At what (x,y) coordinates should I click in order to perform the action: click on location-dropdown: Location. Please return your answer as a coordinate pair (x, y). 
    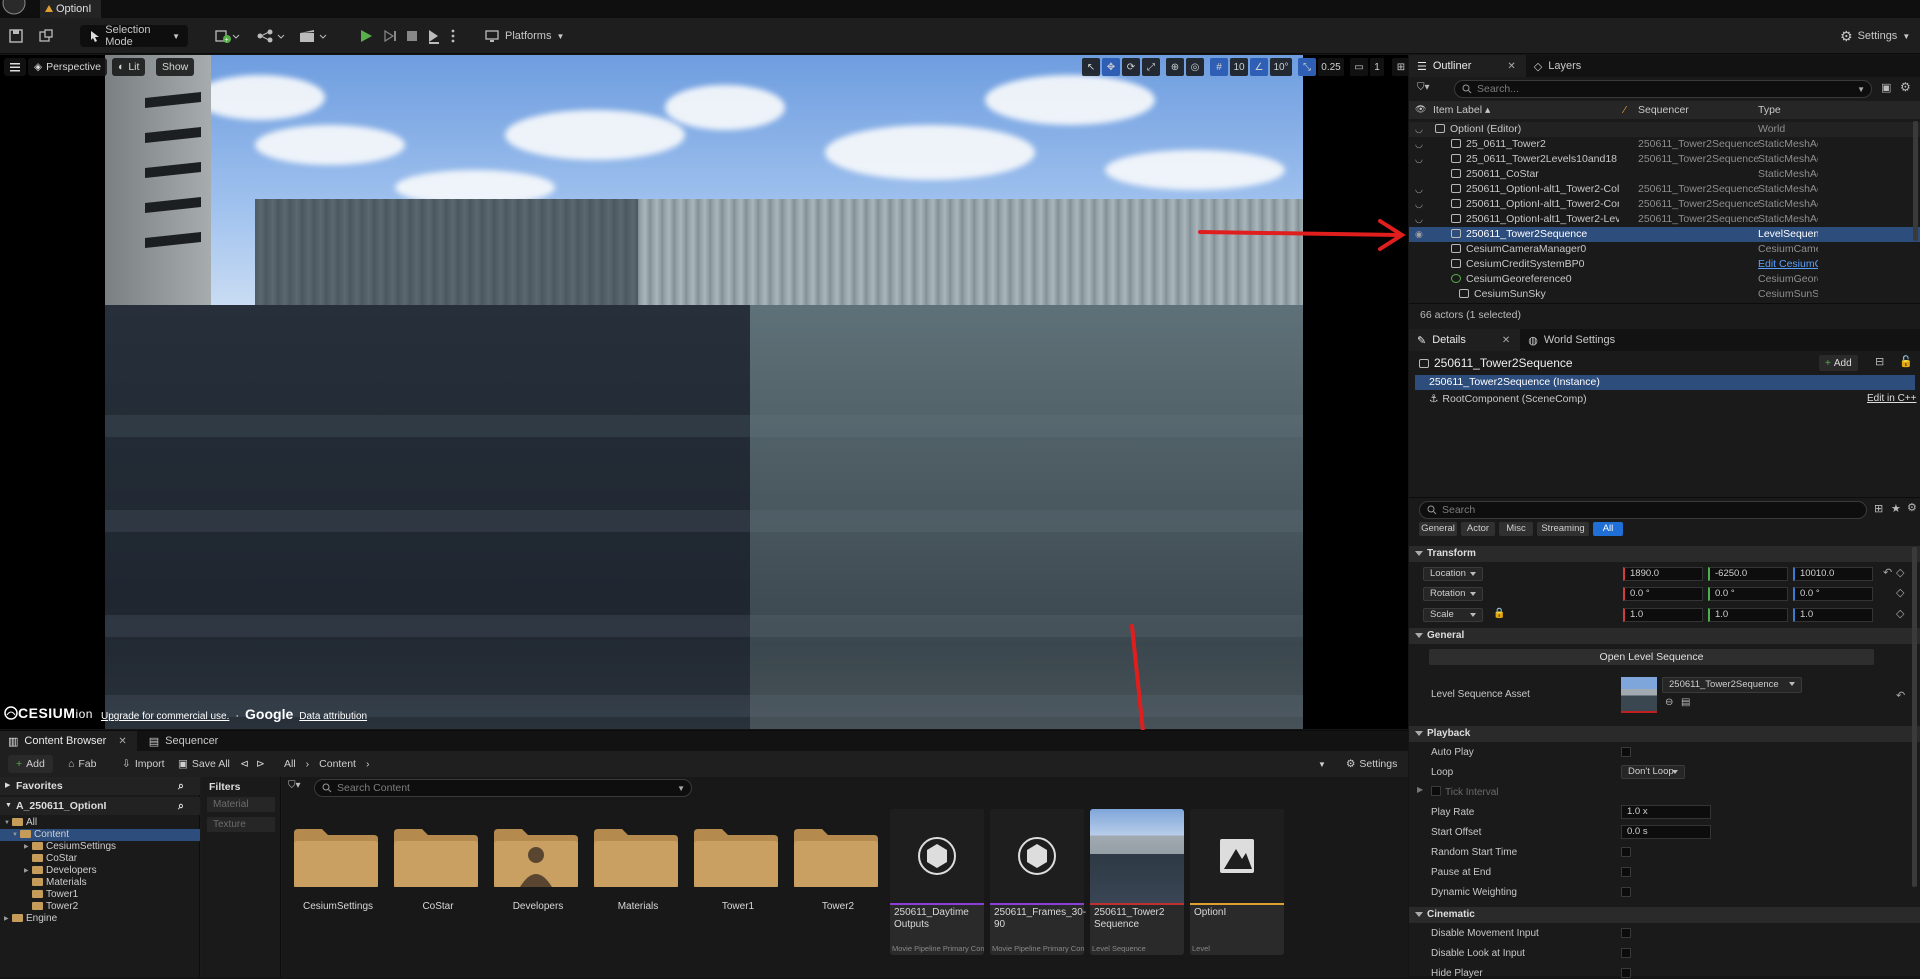
    Looking at the image, I should click on (1453, 574).